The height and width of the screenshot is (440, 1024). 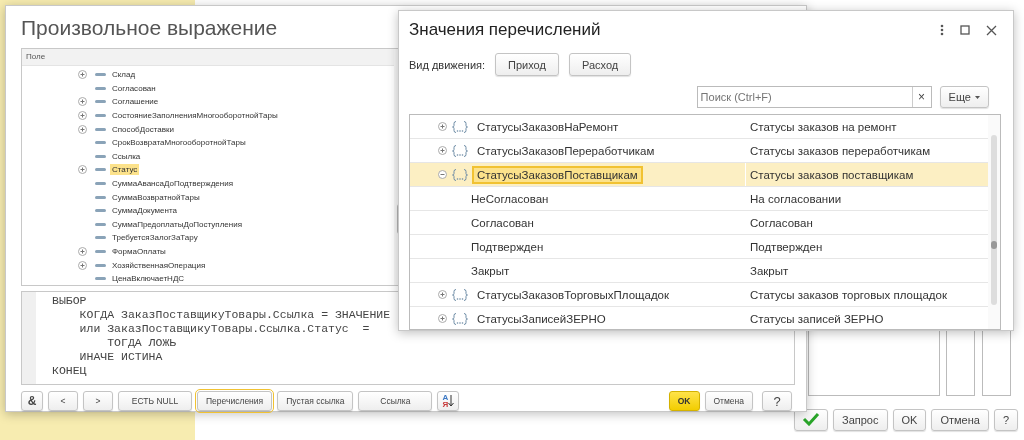 What do you see at coordinates (172, 184) in the screenshot?
I see `tree-item: СуммаАвансаДоПодтверждения` at bounding box center [172, 184].